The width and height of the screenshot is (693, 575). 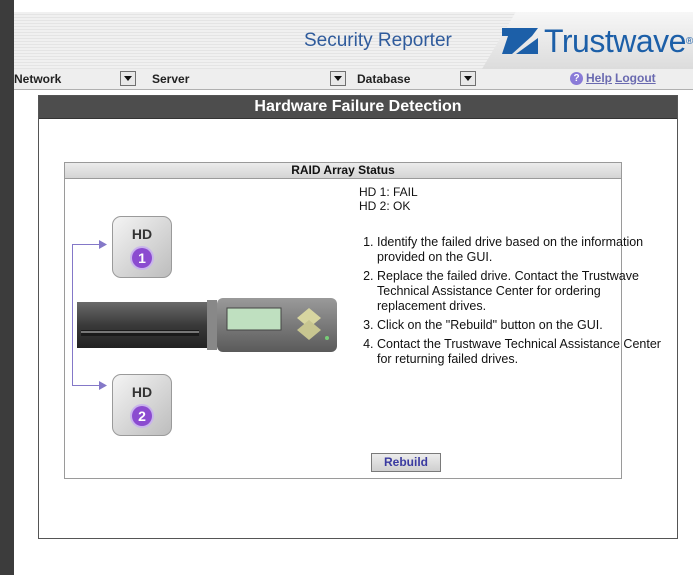 What do you see at coordinates (388, 192) in the screenshot?
I see `hd1-status: HD 1: FAIL` at bounding box center [388, 192].